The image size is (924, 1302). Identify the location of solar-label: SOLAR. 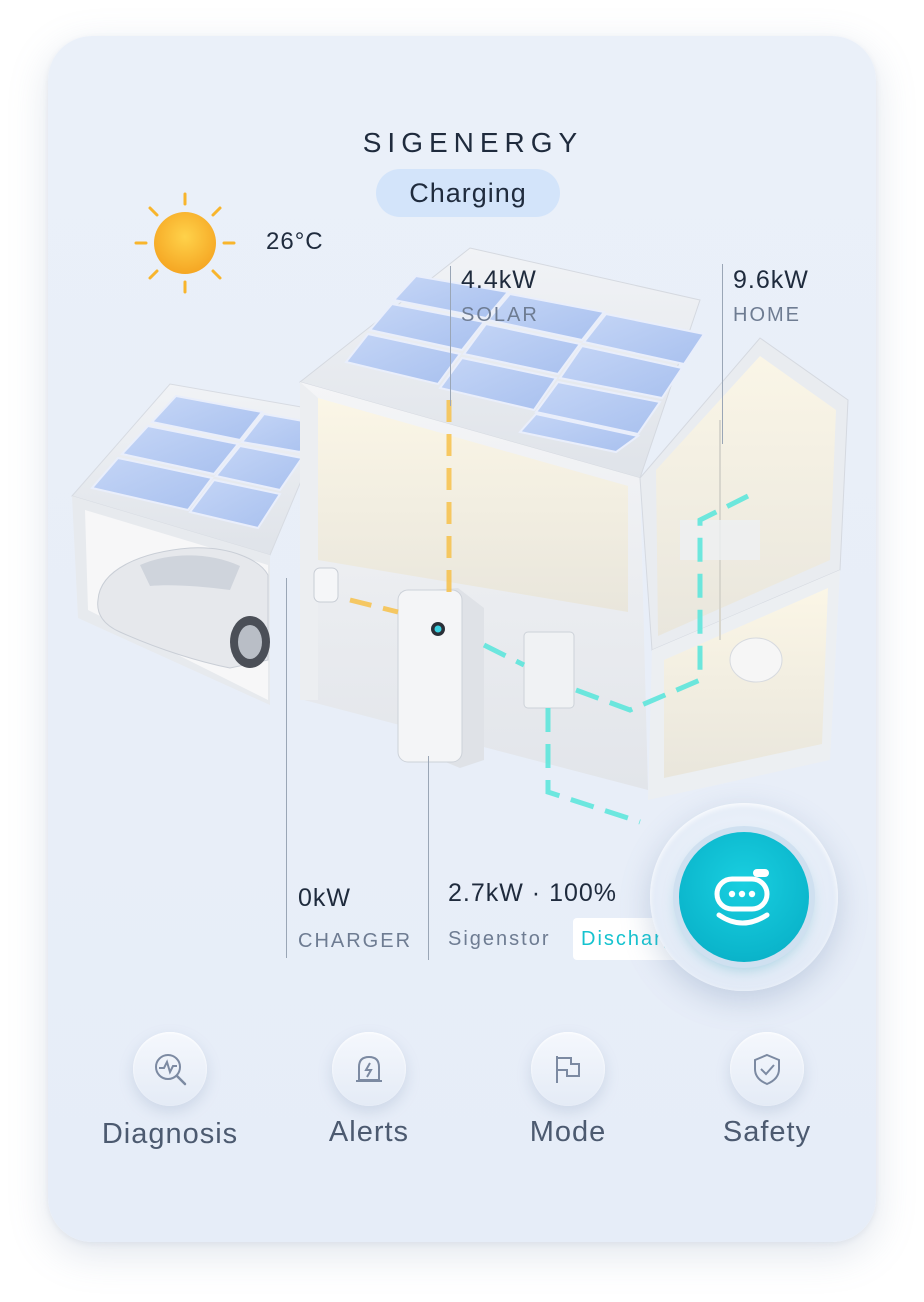
(500, 315).